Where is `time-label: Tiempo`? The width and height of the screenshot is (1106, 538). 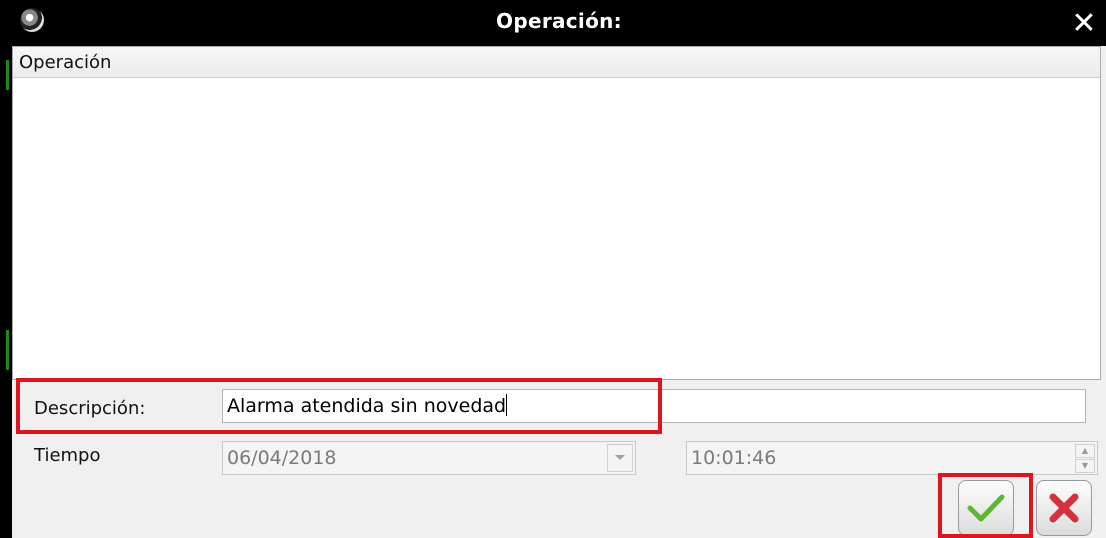
time-label: Tiempo is located at coordinates (67, 455).